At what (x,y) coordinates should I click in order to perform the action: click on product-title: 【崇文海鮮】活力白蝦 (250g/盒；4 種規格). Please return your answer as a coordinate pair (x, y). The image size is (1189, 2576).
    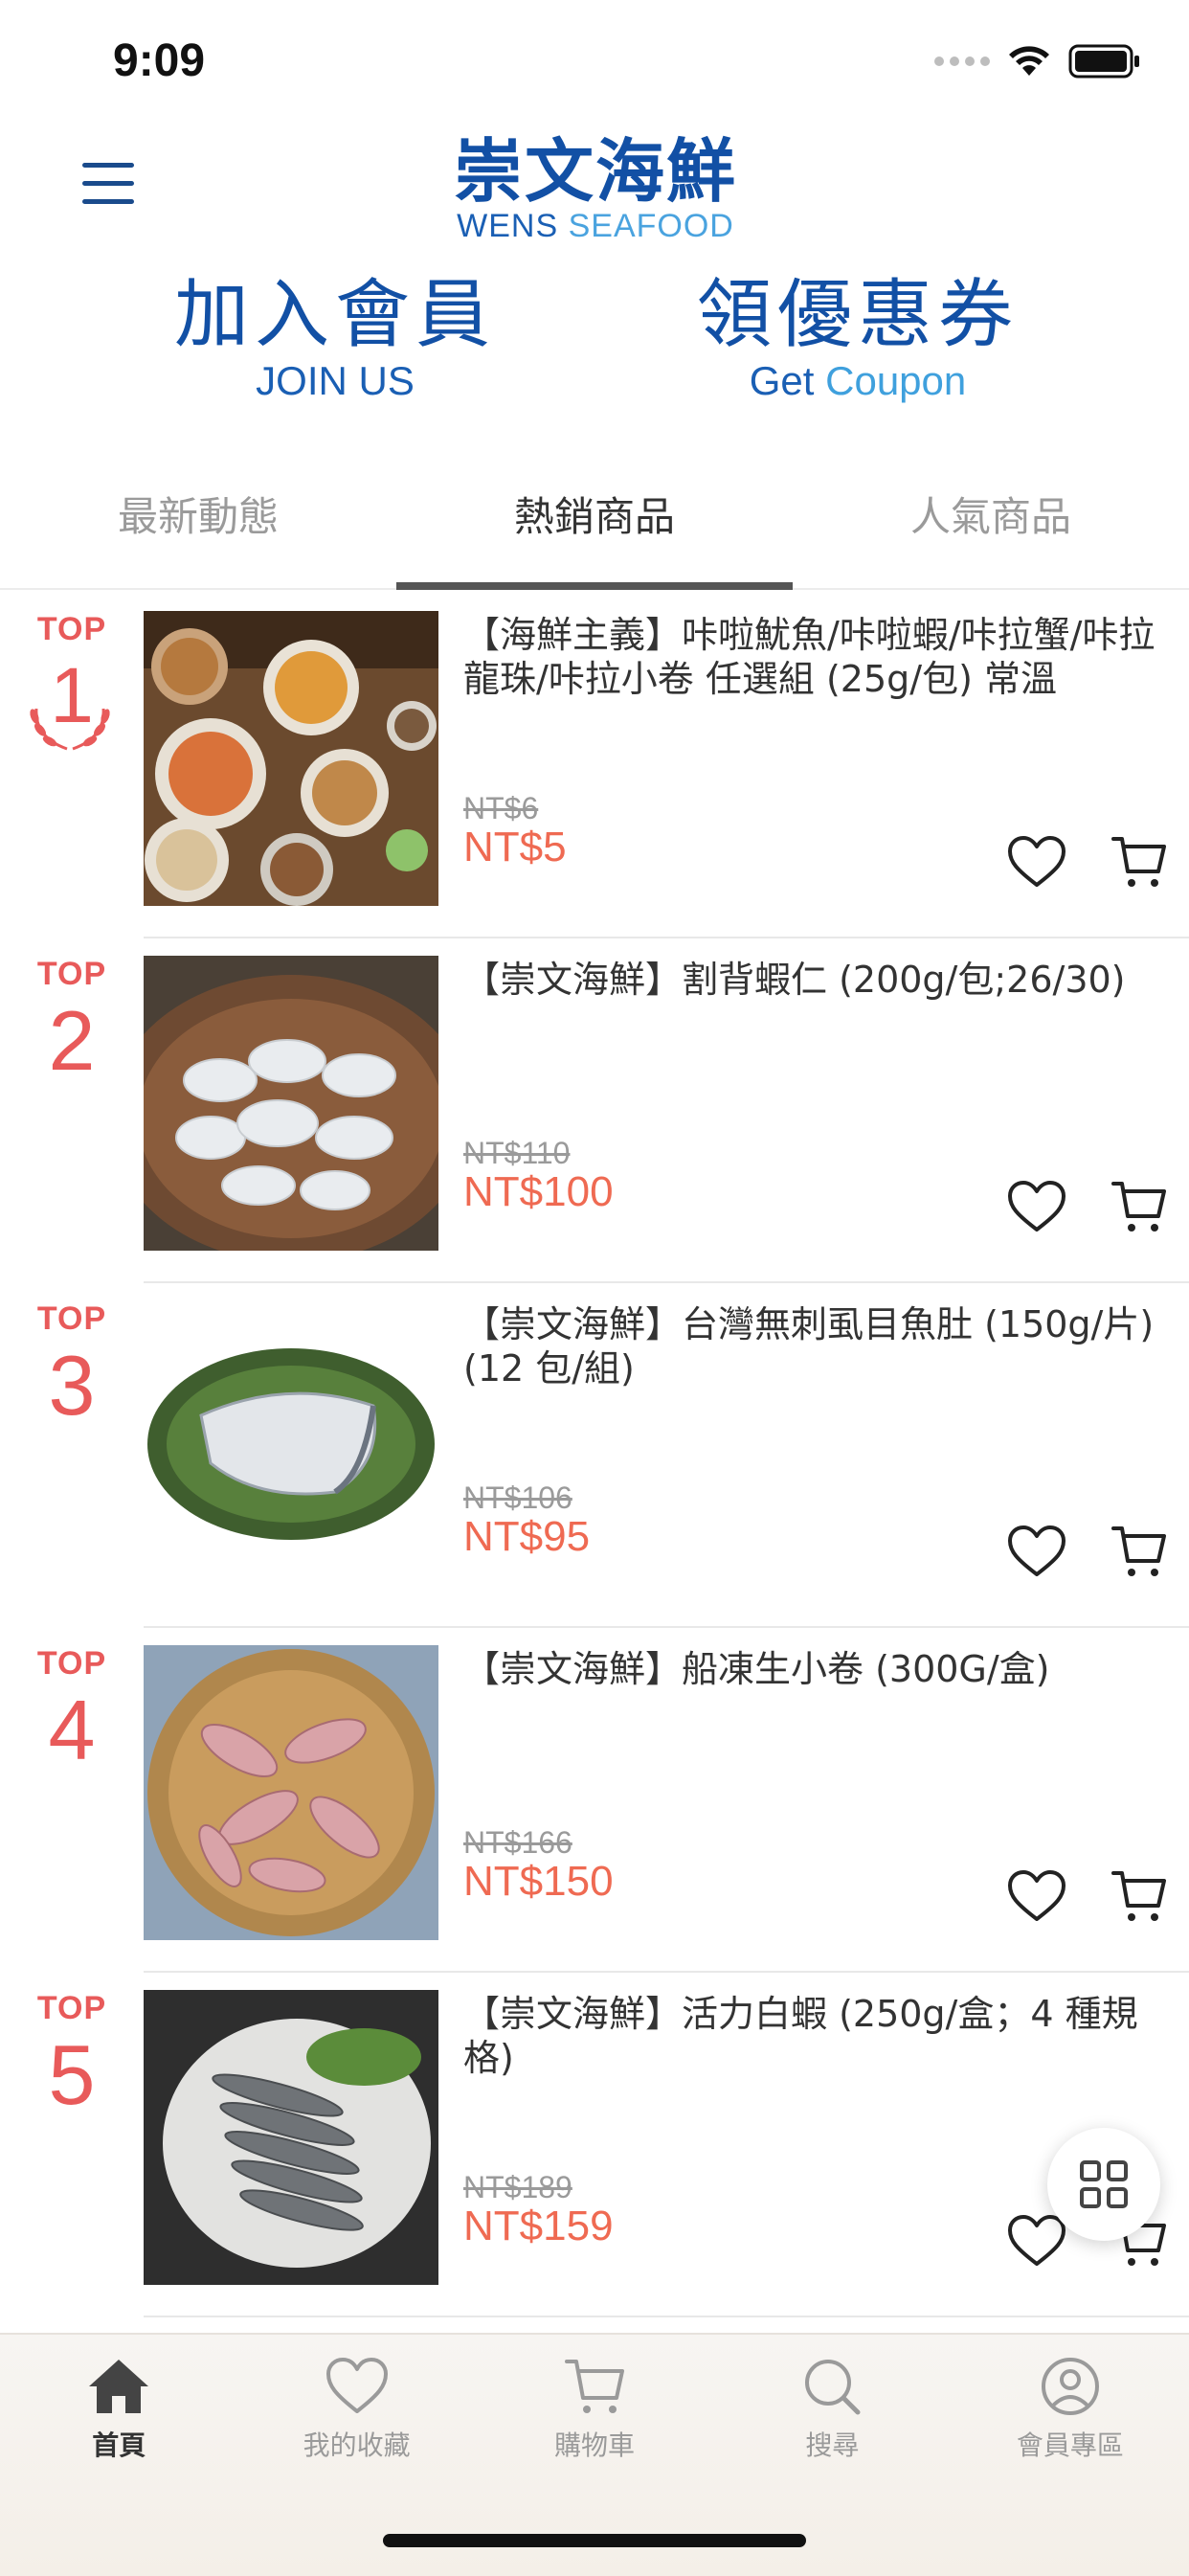
    Looking at the image, I should click on (812, 2036).